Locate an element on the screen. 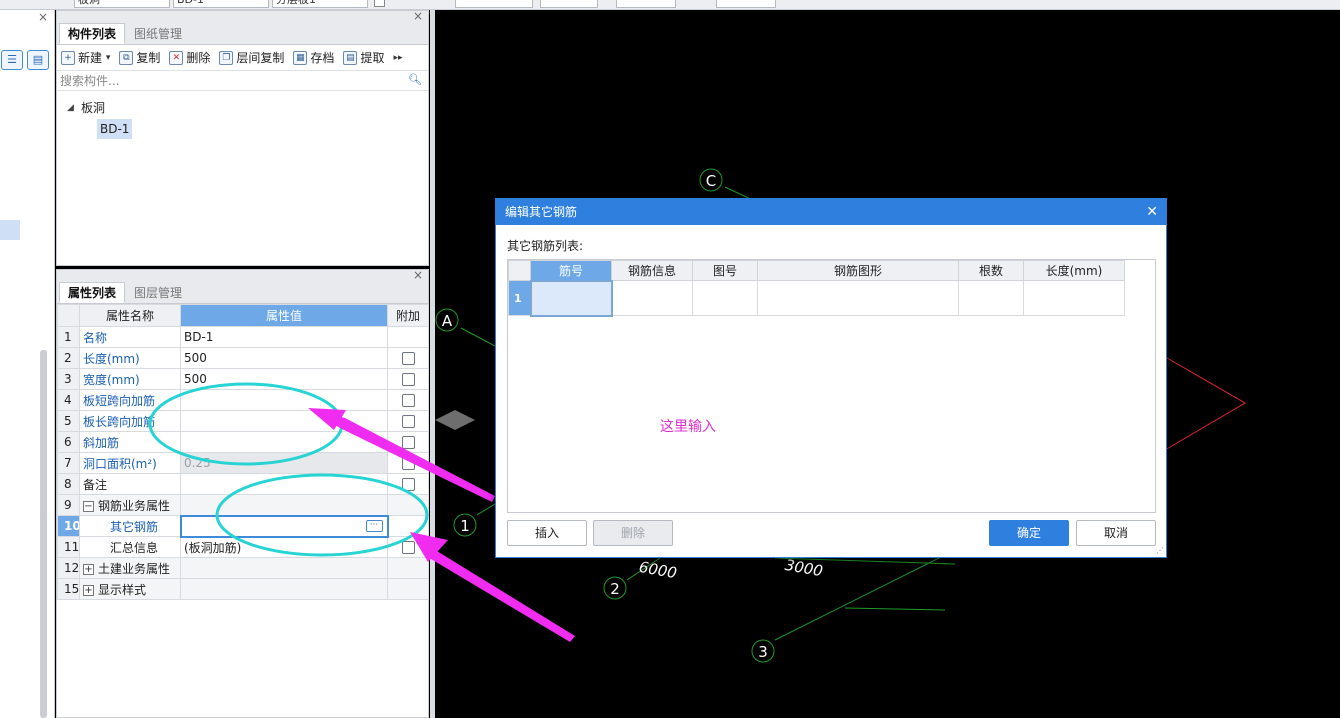  table-row: 7 洞口面积(m²) 0.25 is located at coordinates (243, 463).